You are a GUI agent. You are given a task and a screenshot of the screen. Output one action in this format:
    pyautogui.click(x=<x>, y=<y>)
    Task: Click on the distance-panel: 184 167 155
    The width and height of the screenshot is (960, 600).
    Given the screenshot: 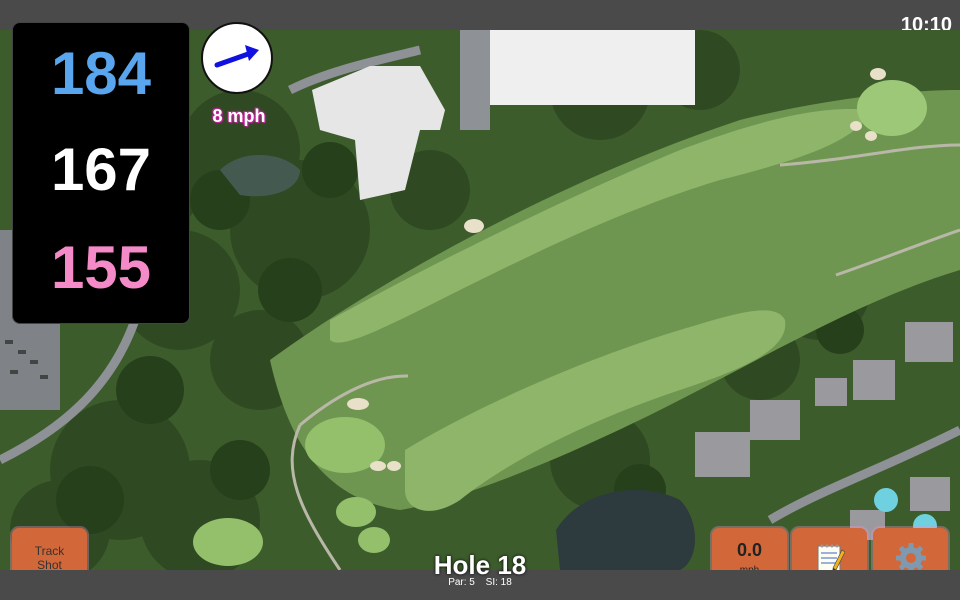 What is the action you would take?
    pyautogui.click(x=101, y=173)
    